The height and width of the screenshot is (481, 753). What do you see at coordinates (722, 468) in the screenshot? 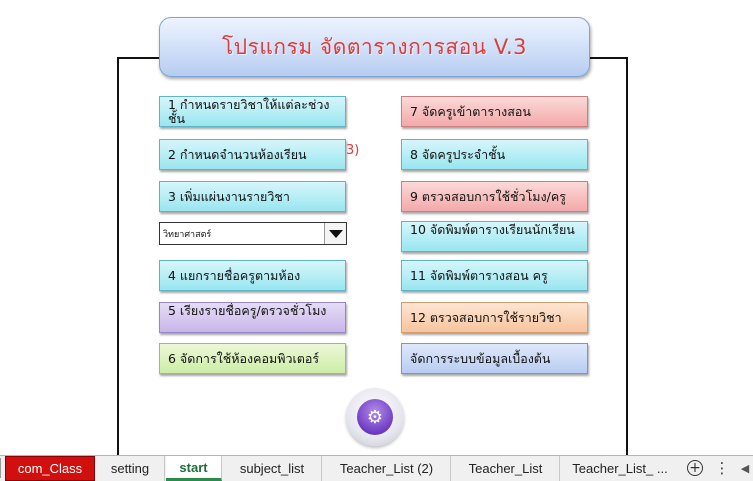
I see `more-icon: ⋮` at bounding box center [722, 468].